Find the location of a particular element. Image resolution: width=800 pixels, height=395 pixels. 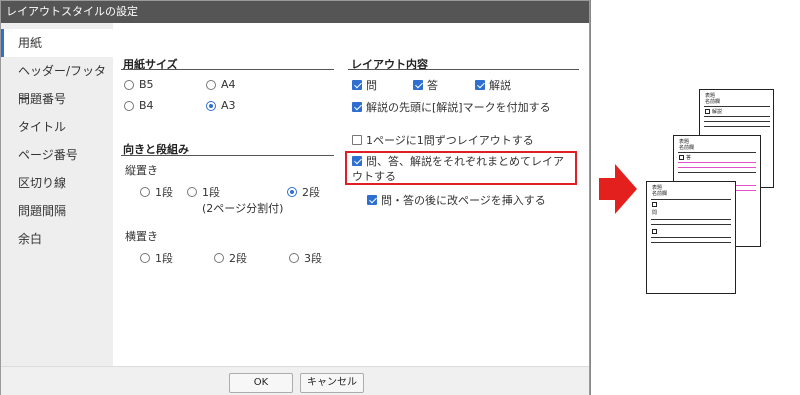

paper-a4-radio: A4 is located at coordinates (221, 84).